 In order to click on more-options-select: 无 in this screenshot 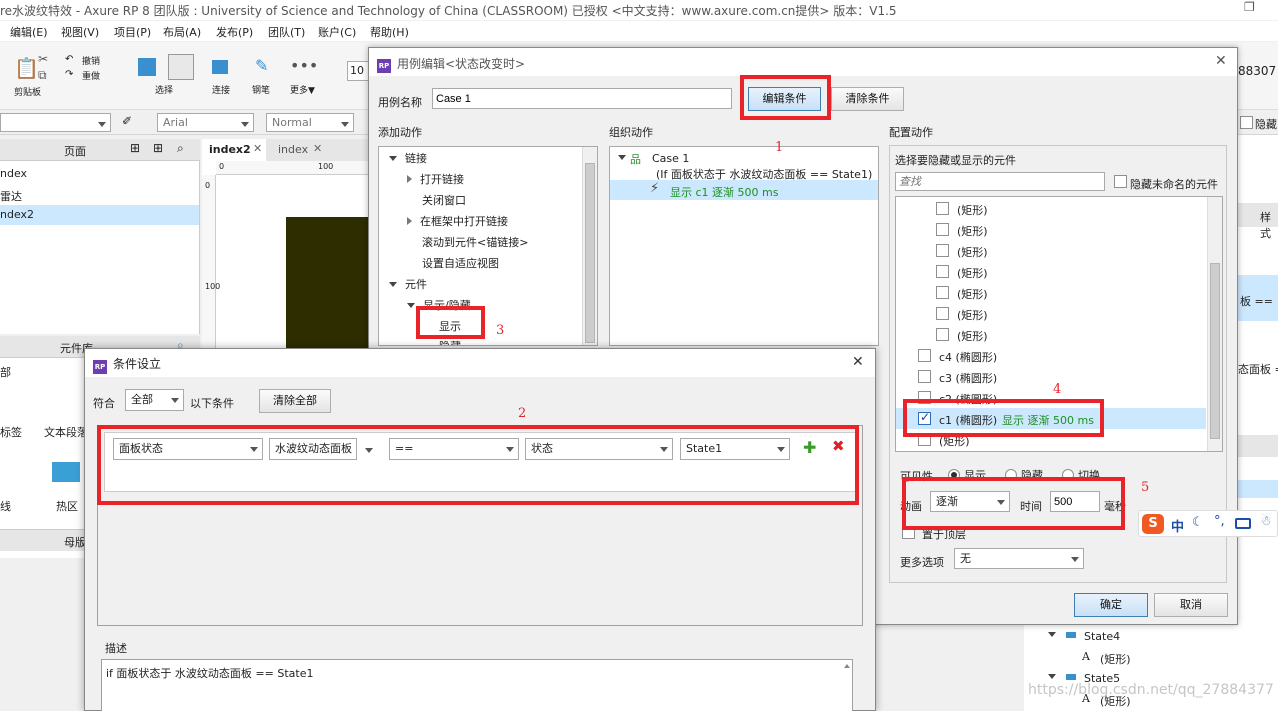, I will do `click(1019, 558)`.